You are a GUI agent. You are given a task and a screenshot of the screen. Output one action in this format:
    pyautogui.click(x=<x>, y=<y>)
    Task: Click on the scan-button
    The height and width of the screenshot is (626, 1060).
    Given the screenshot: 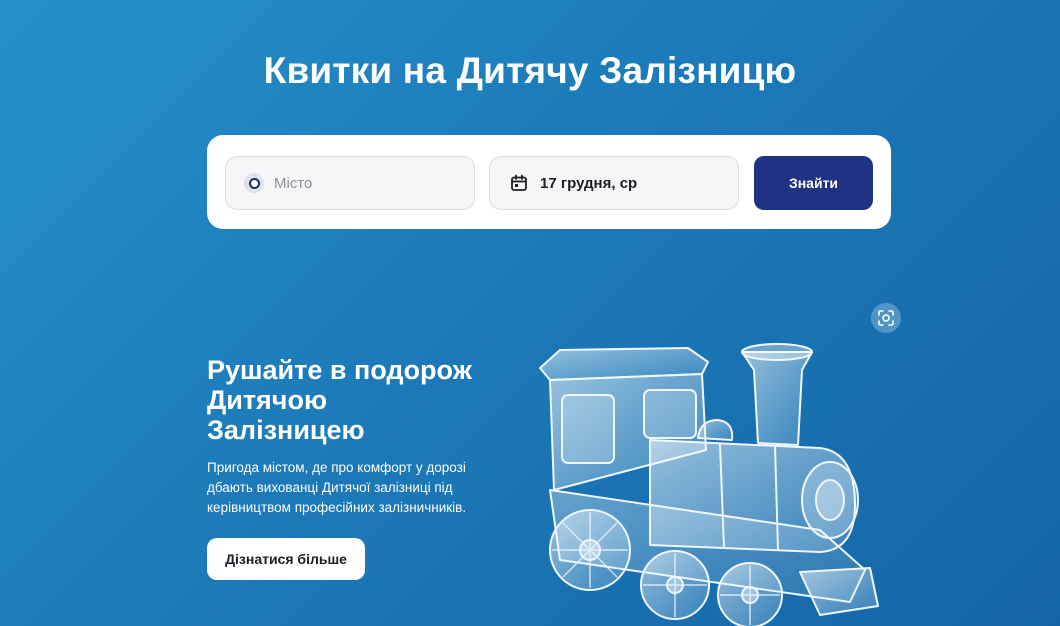 What is the action you would take?
    pyautogui.click(x=886, y=318)
    